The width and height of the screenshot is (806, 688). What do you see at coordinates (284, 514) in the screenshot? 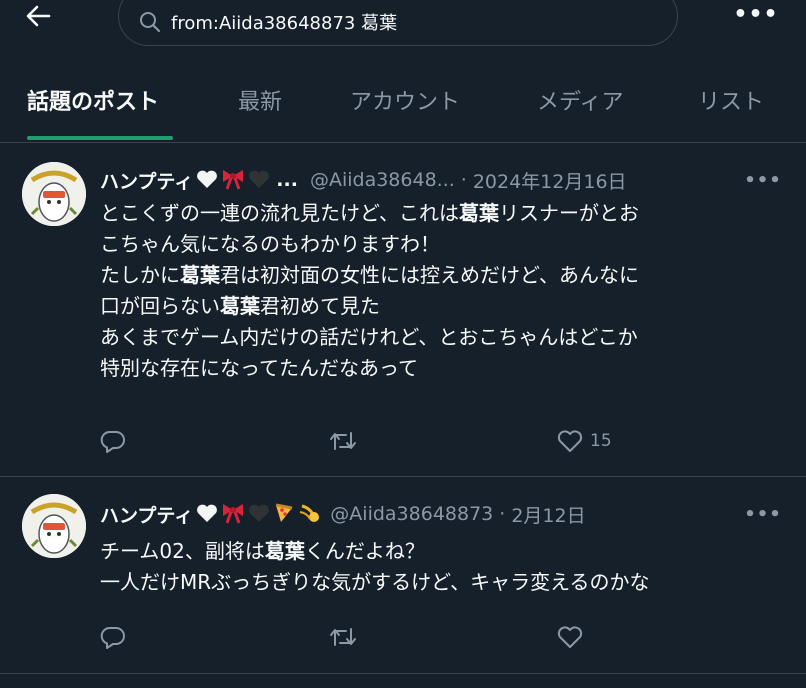
I see `pizza-emoji` at bounding box center [284, 514].